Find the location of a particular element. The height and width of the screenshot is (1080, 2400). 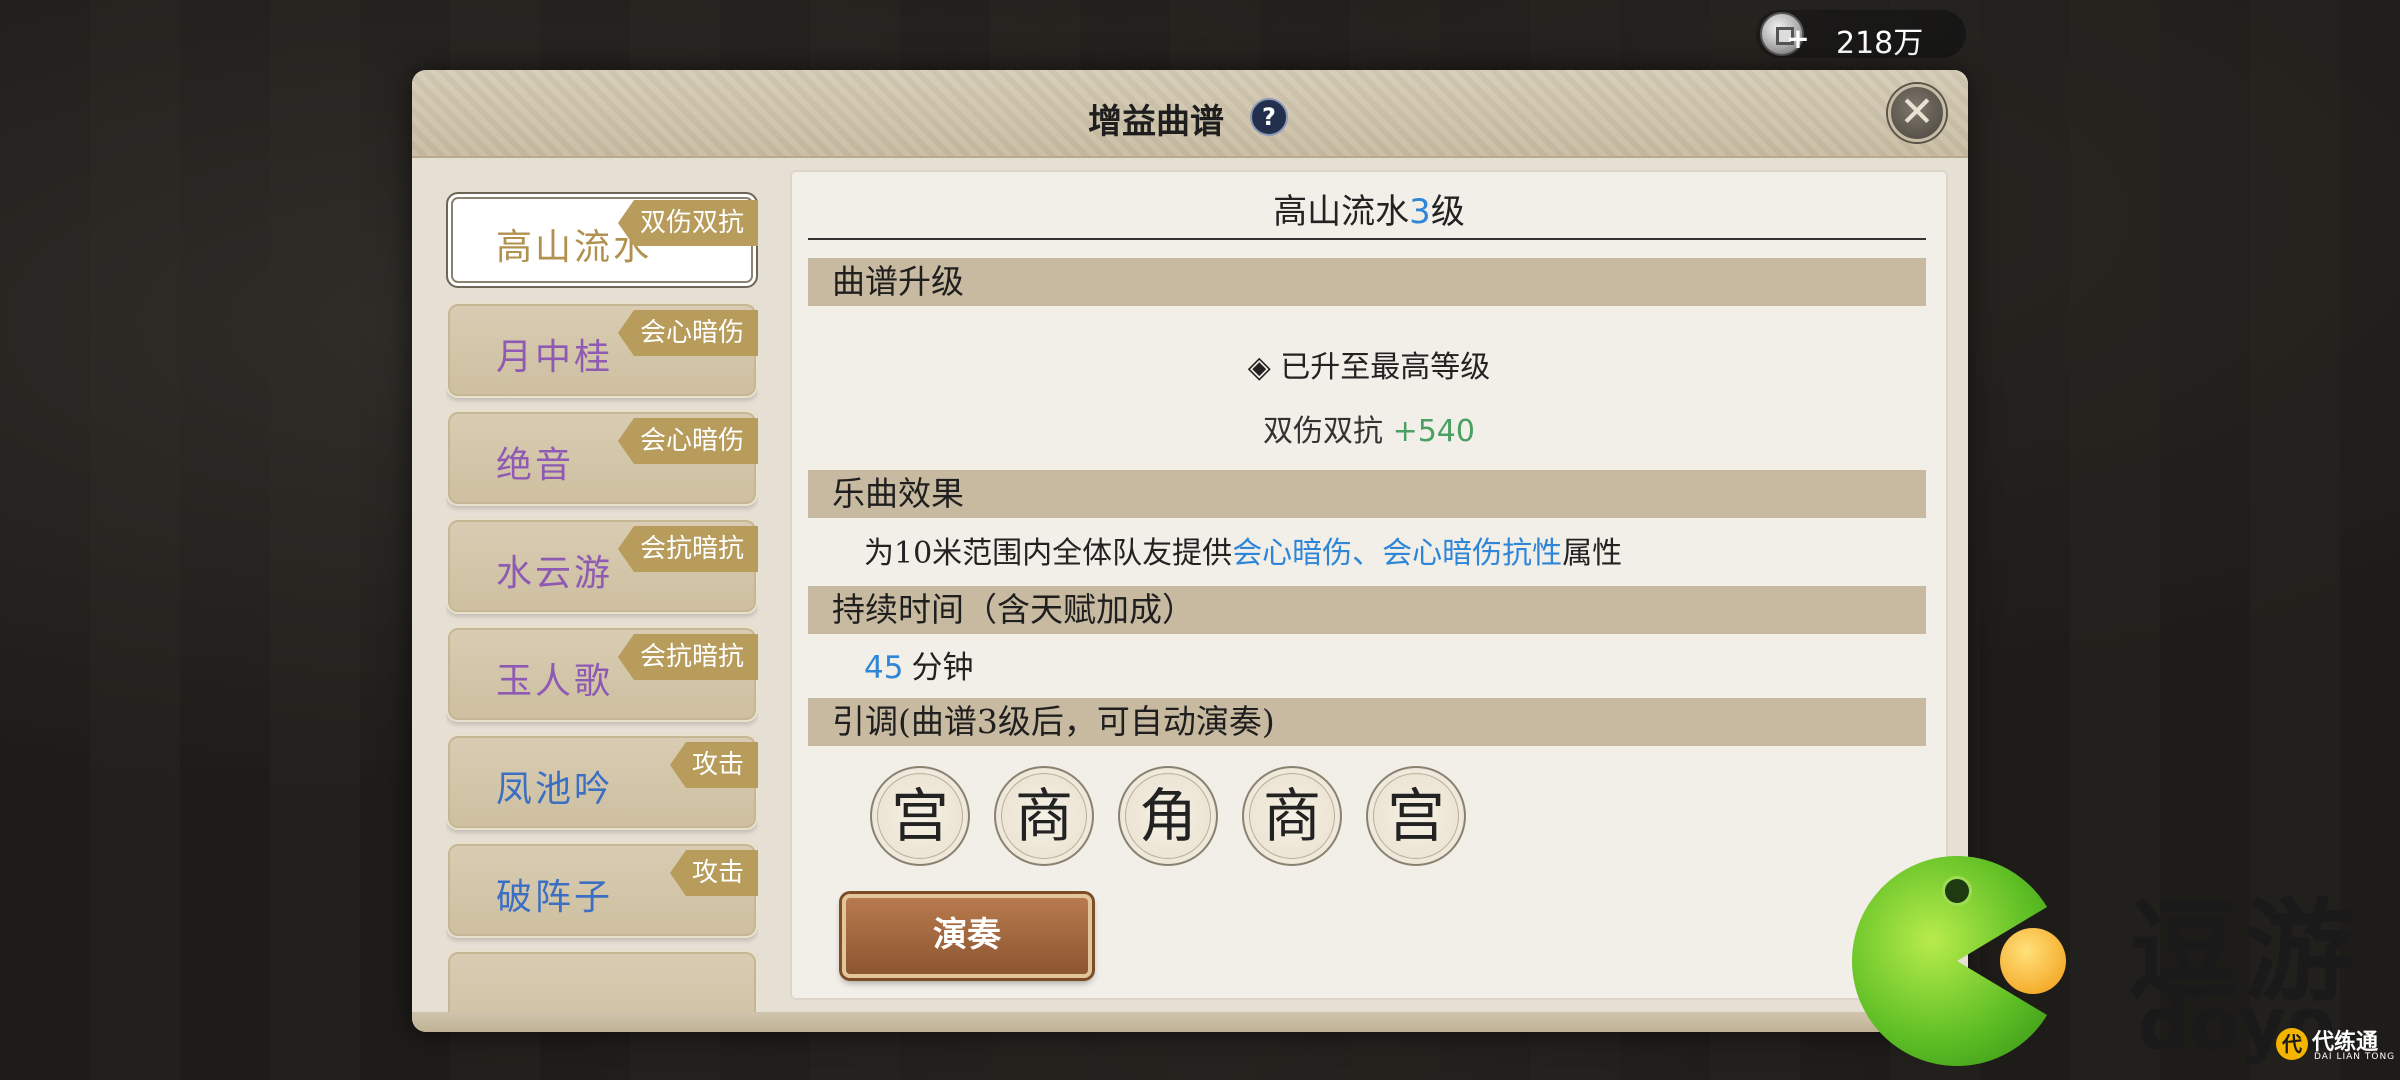

tune-section-header: 引调(曲谱3级后，可自动演奏) is located at coordinates (1367, 722).